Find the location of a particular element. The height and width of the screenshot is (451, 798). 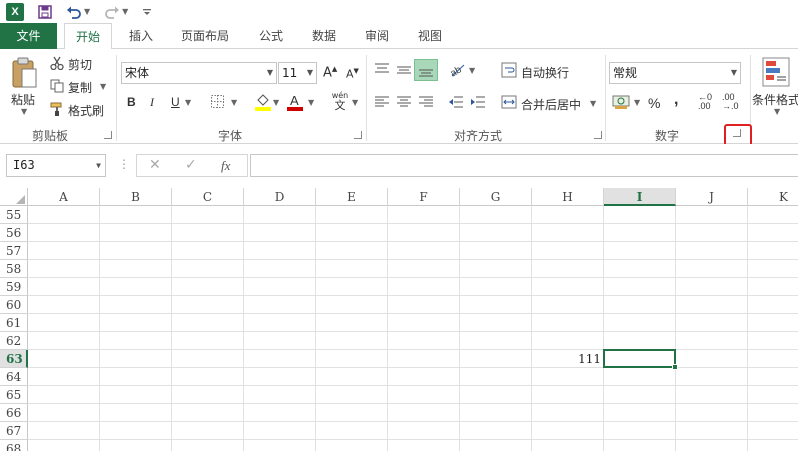

column-header-e: E is located at coordinates (352, 197).